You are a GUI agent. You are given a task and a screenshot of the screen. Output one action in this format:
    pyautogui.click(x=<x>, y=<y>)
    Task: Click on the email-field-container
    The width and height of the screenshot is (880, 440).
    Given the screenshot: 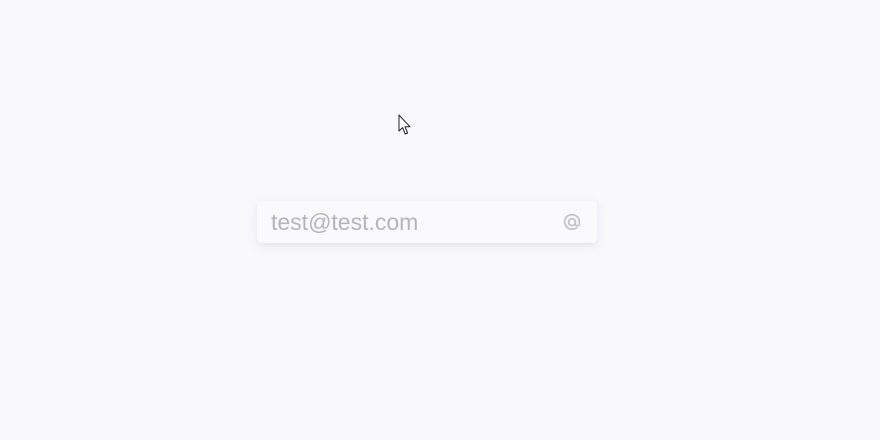 What is the action you would take?
    pyautogui.click(x=427, y=222)
    